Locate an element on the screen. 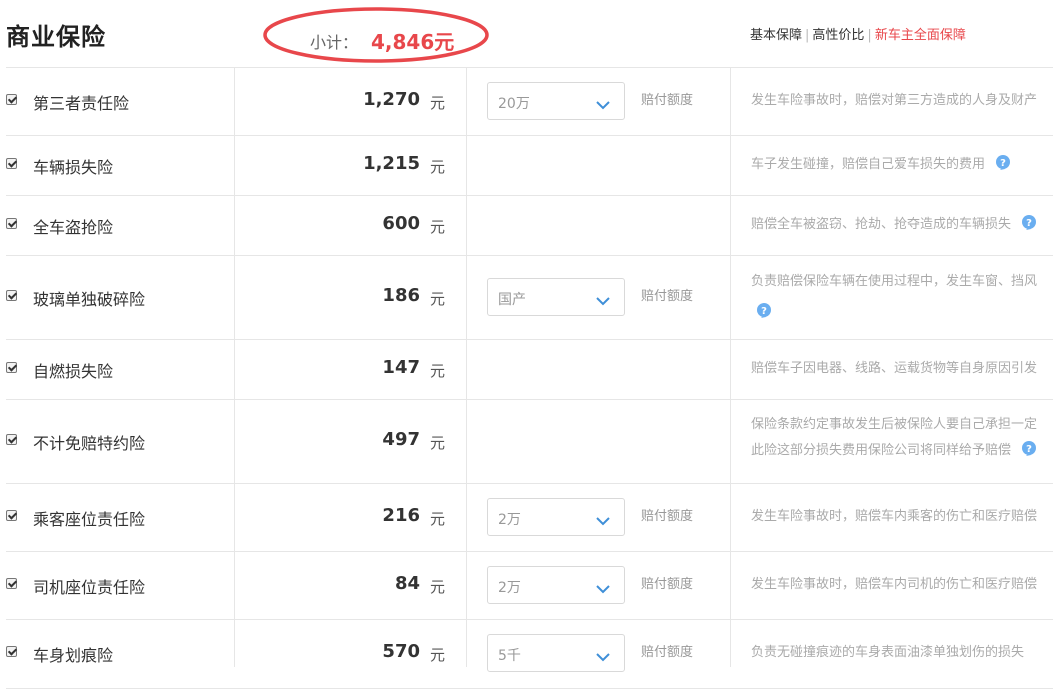  coverage-description: 赔偿全车被盗窃、抢劫、抢夺造成的车辆损失? is located at coordinates (902, 225).